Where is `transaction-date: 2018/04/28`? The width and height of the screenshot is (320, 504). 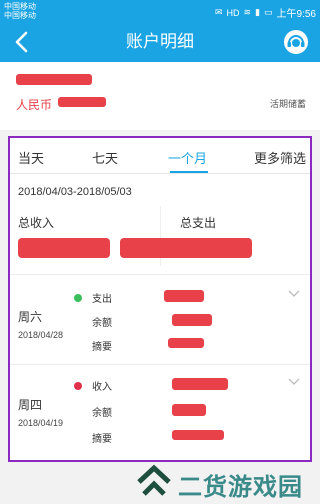 transaction-date: 2018/04/28 is located at coordinates (41, 335).